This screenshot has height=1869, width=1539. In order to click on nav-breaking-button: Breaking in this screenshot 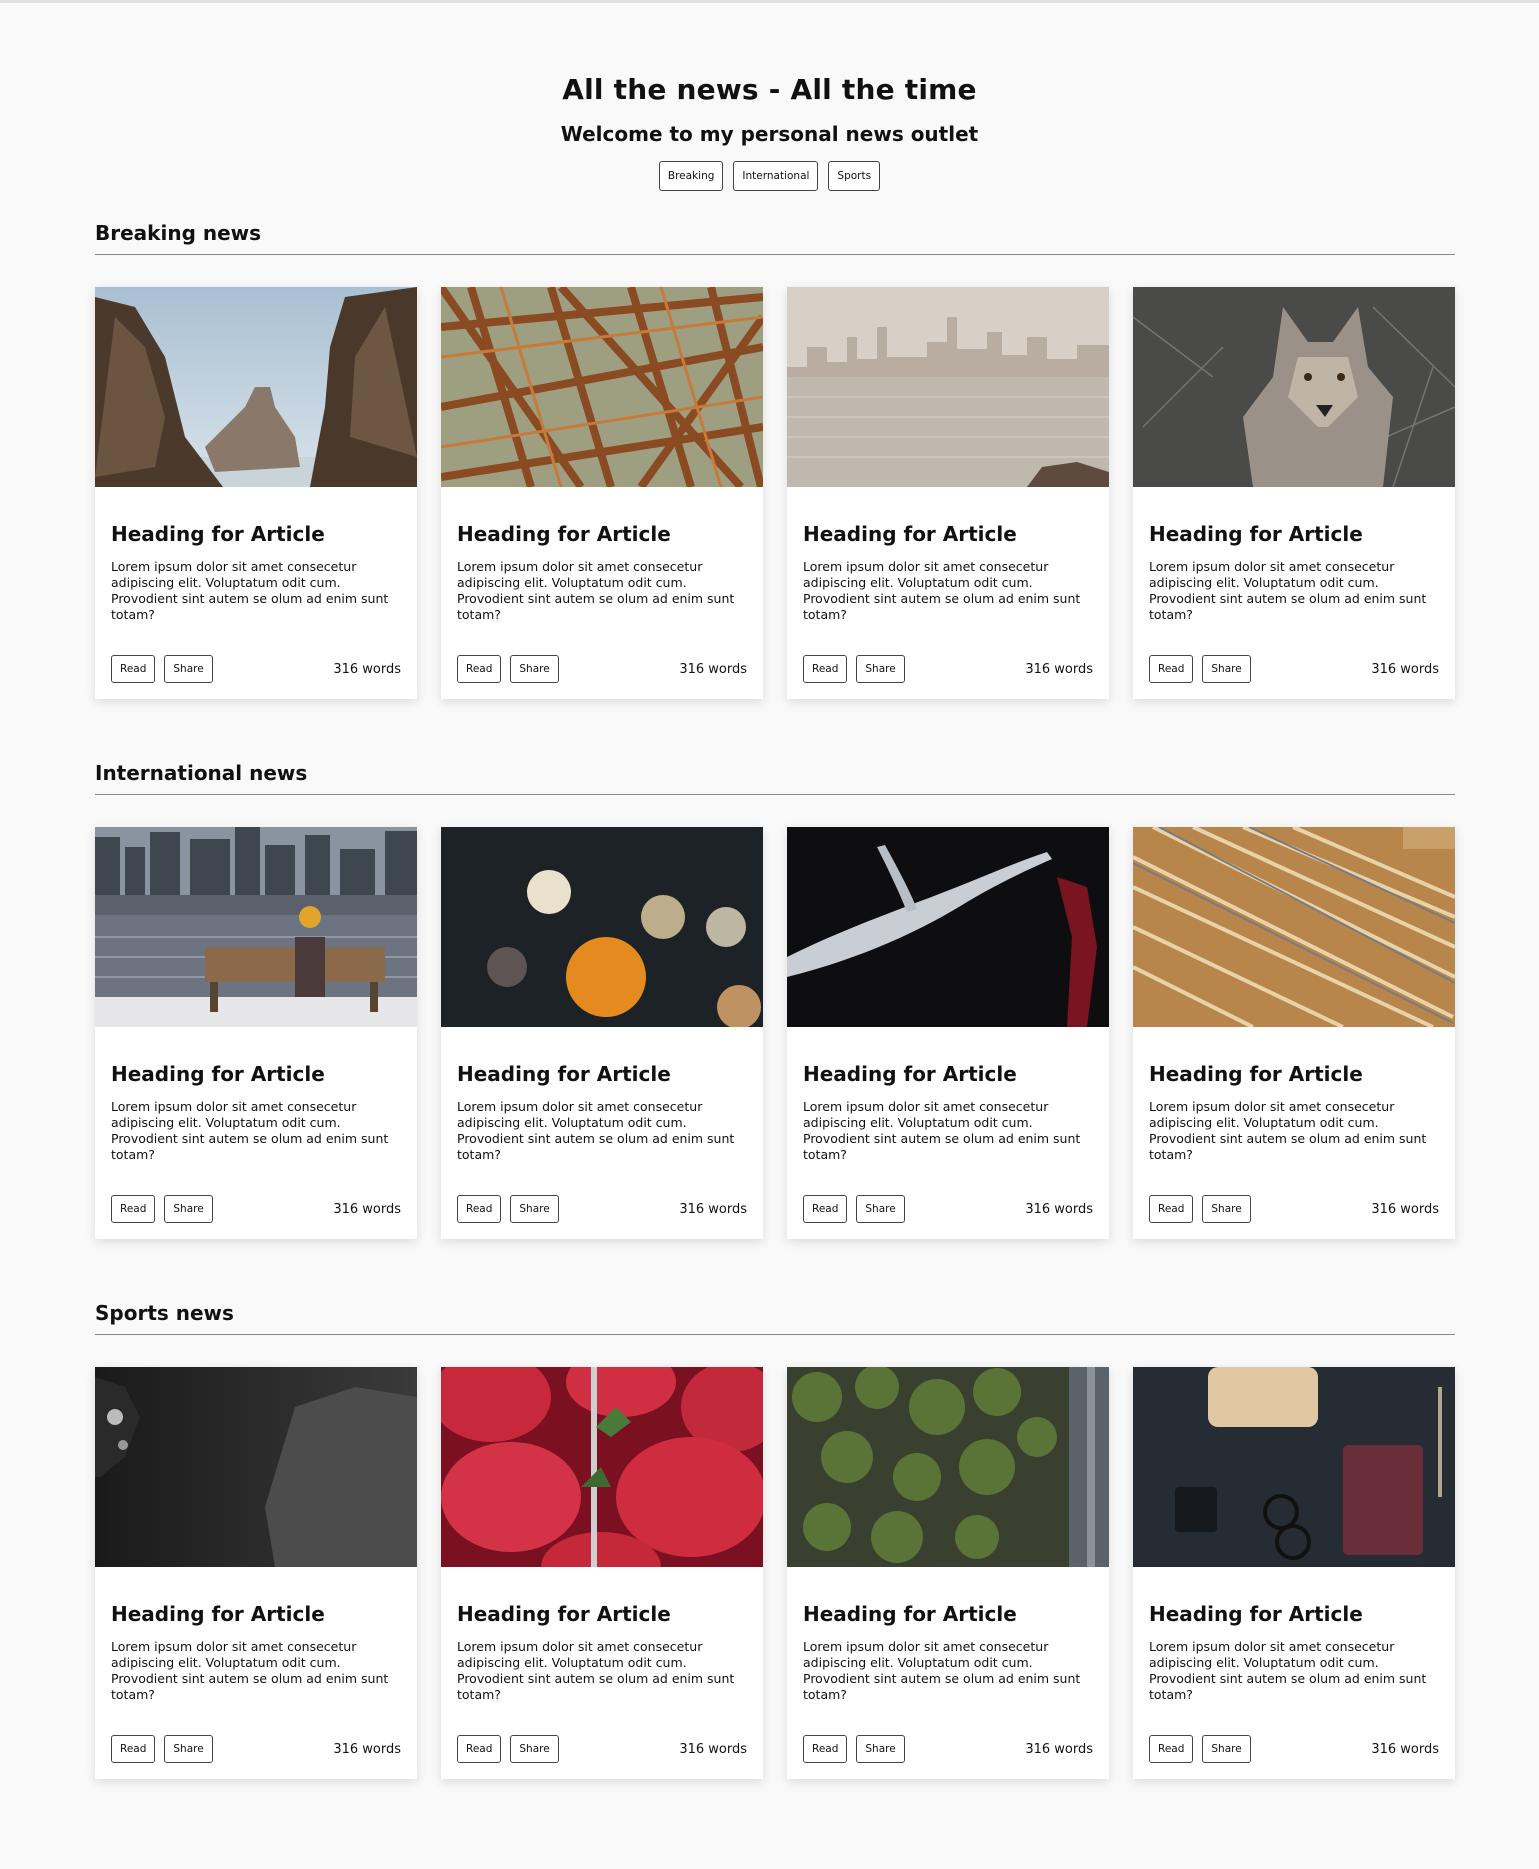, I will do `click(691, 176)`.